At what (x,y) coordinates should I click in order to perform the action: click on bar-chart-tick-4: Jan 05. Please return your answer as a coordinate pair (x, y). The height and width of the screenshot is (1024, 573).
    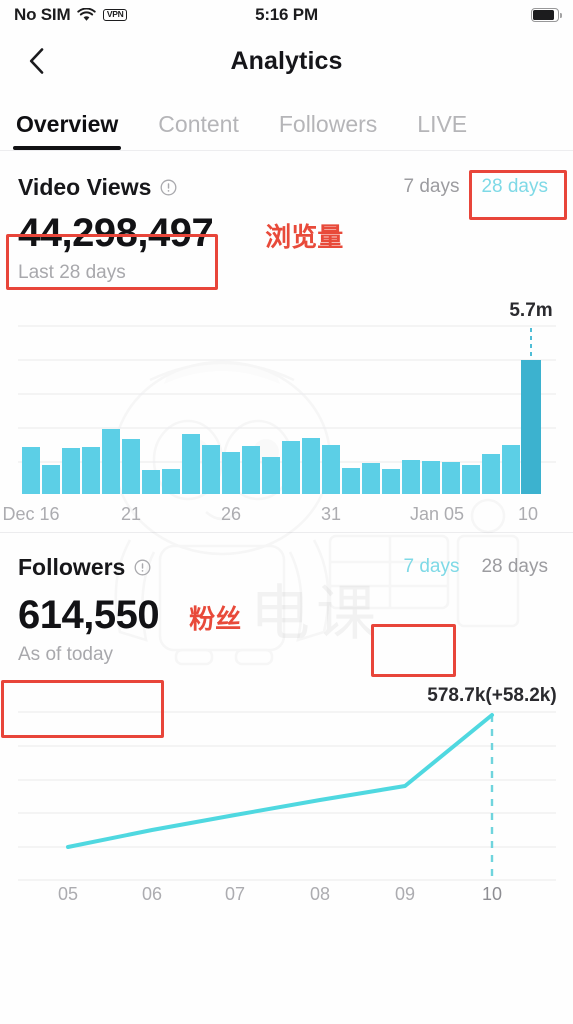
    Looking at the image, I should click on (437, 514).